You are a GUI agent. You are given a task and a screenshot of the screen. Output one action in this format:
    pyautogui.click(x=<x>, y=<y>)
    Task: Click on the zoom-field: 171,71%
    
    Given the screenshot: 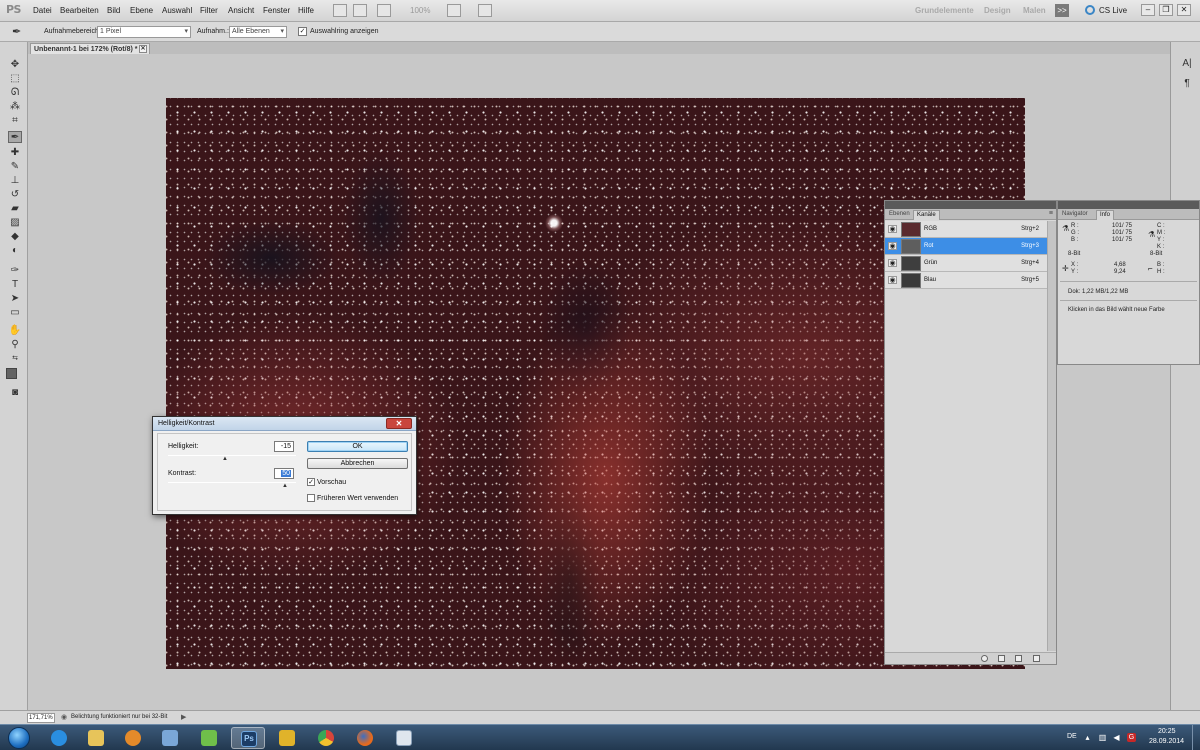 What is the action you would take?
    pyautogui.click(x=41, y=718)
    